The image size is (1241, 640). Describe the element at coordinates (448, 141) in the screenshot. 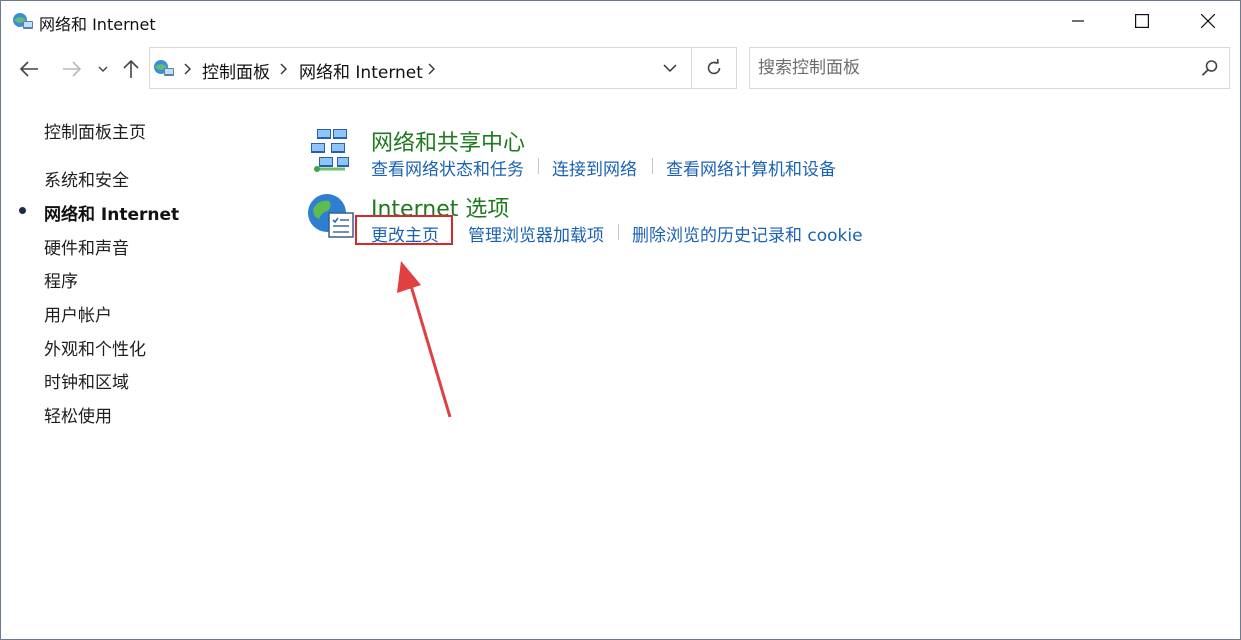

I see `category-title-network-sharing-center: 网络和共享中心` at that location.